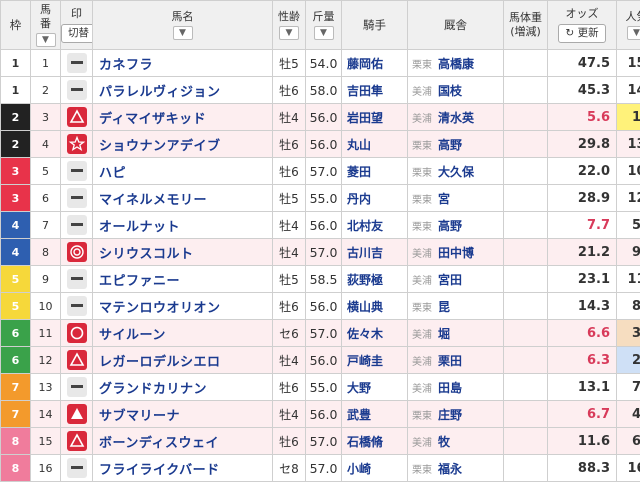  Describe the element at coordinates (374, 144) in the screenshot. I see `jockey-link: 丸山` at that location.